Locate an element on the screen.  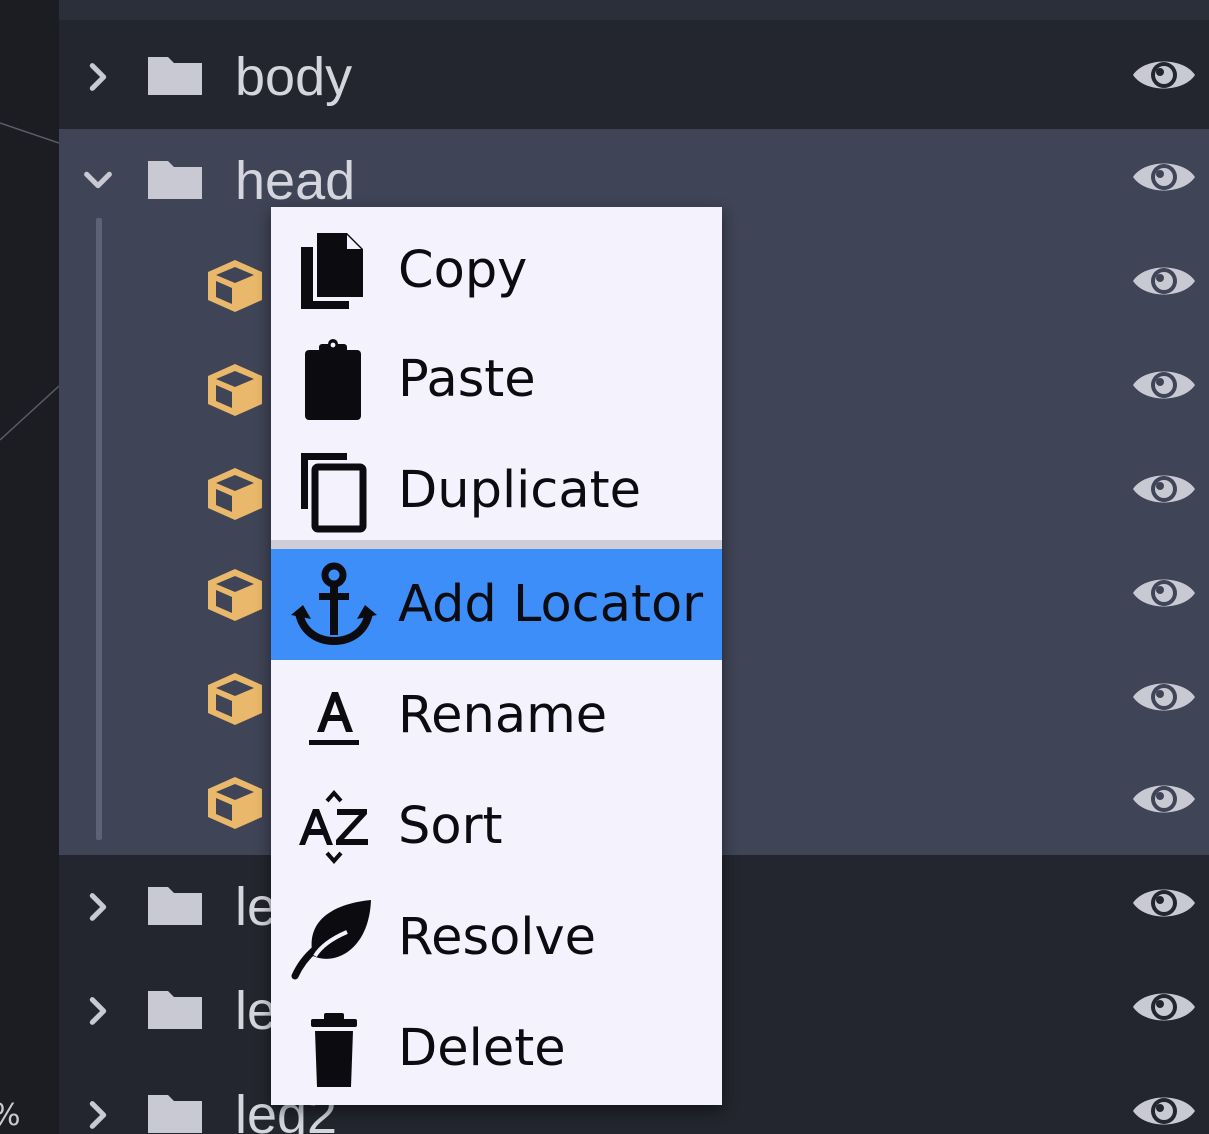
duplicate-icon is located at coordinates (334, 493).